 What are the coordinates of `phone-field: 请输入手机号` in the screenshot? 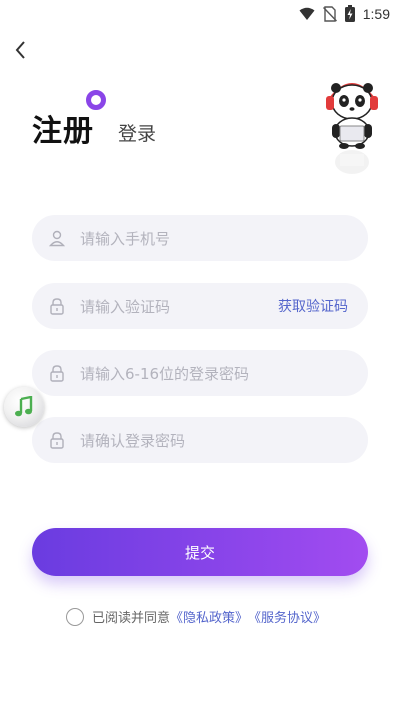 It's located at (200, 238).